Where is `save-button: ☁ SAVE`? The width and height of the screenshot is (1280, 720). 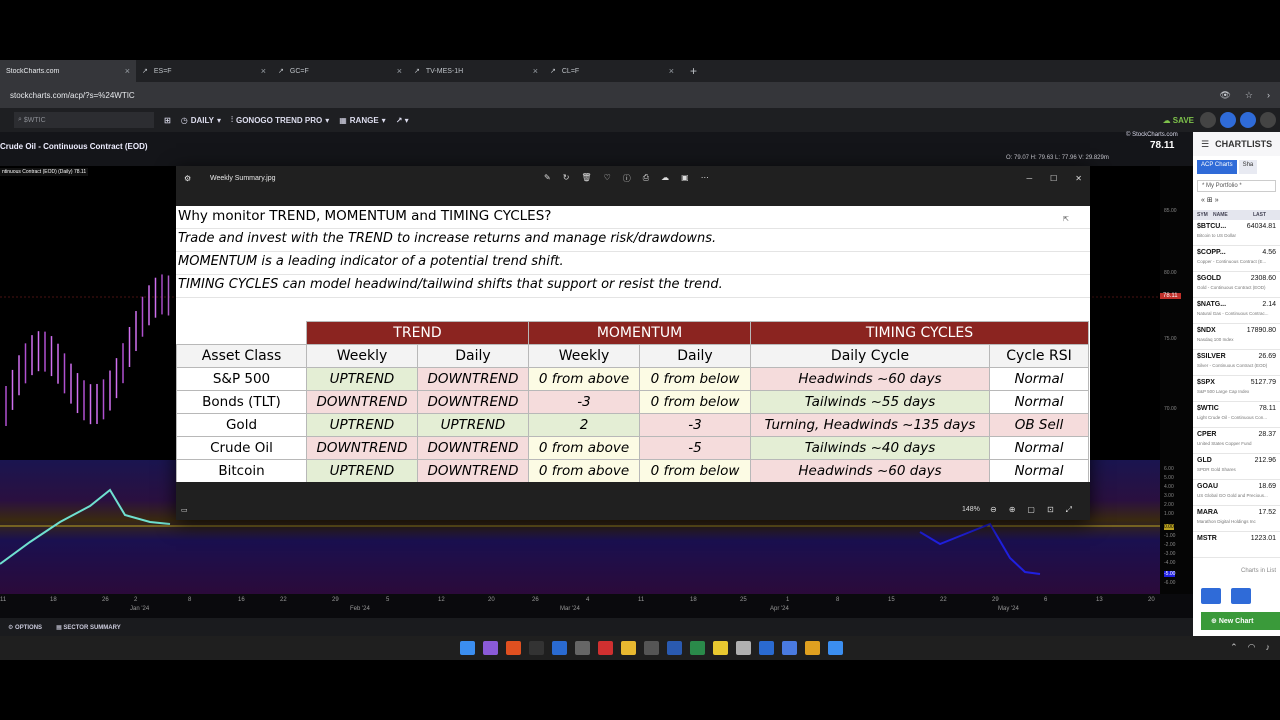 save-button: ☁ SAVE is located at coordinates (1178, 120).